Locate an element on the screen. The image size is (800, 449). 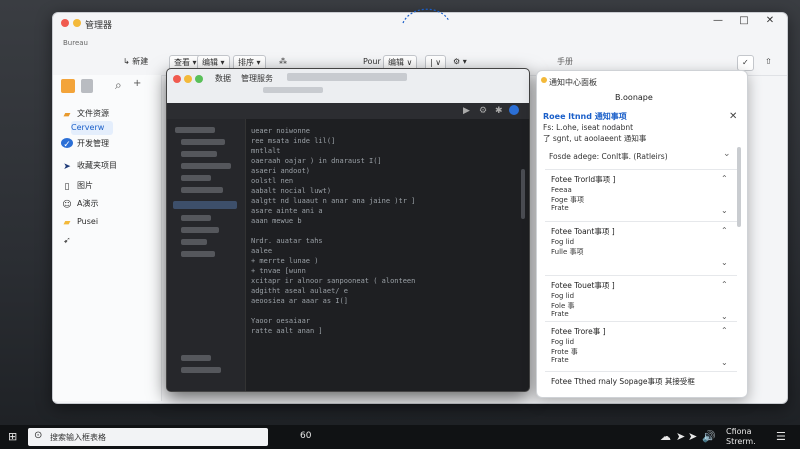
sidebar-item-favorites: ➤ 收藏夹项目 is located at coordinates (109, 166).